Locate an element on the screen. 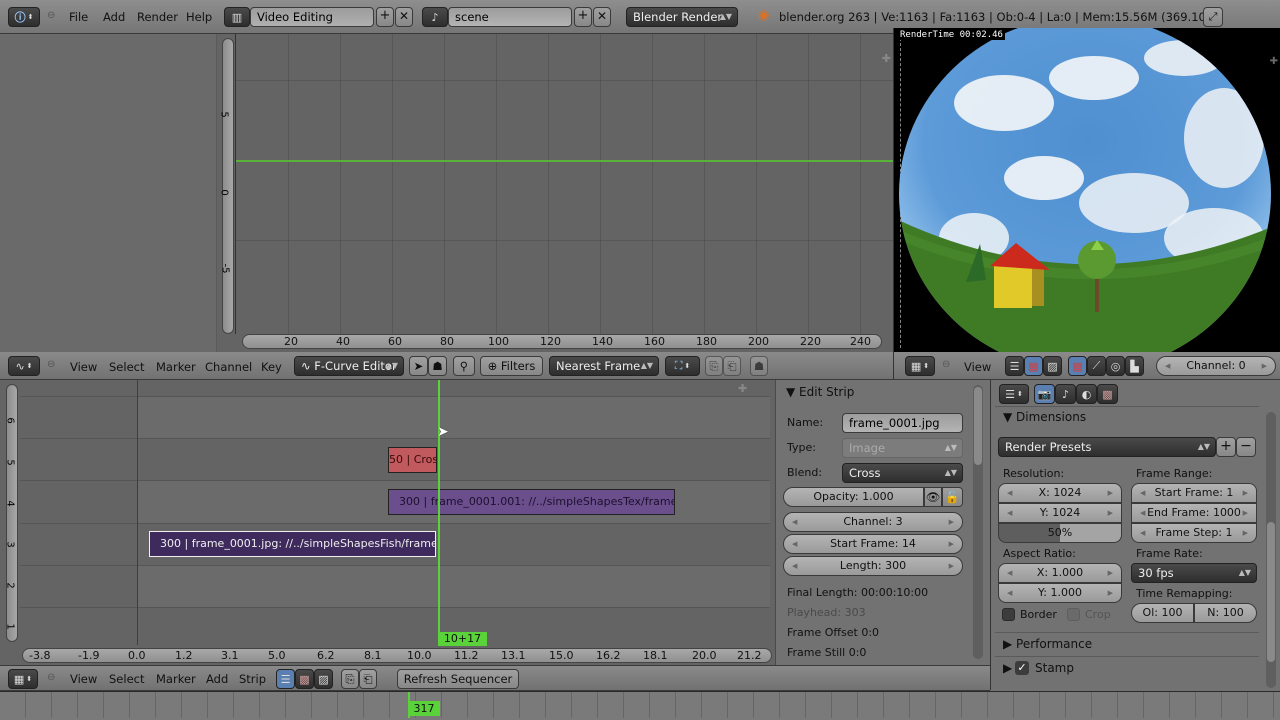  scene-icon: ♪ is located at coordinates (435, 17).